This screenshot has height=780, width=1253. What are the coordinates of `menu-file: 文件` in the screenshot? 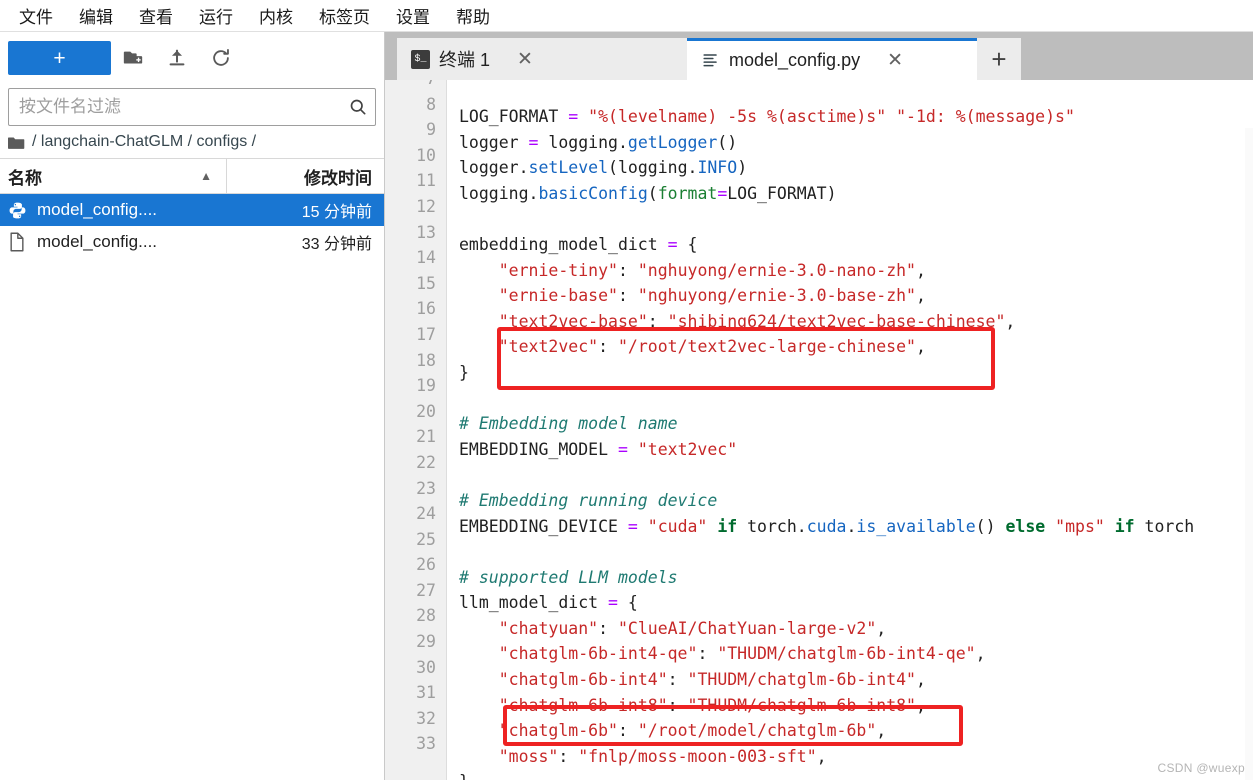 It's located at (36, 15).